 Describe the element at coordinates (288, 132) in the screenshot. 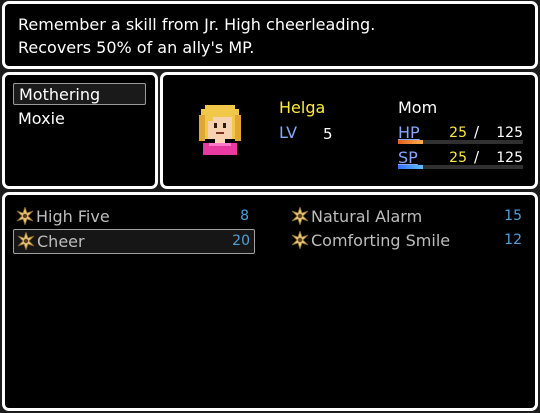

I see `level-label: LV` at that location.